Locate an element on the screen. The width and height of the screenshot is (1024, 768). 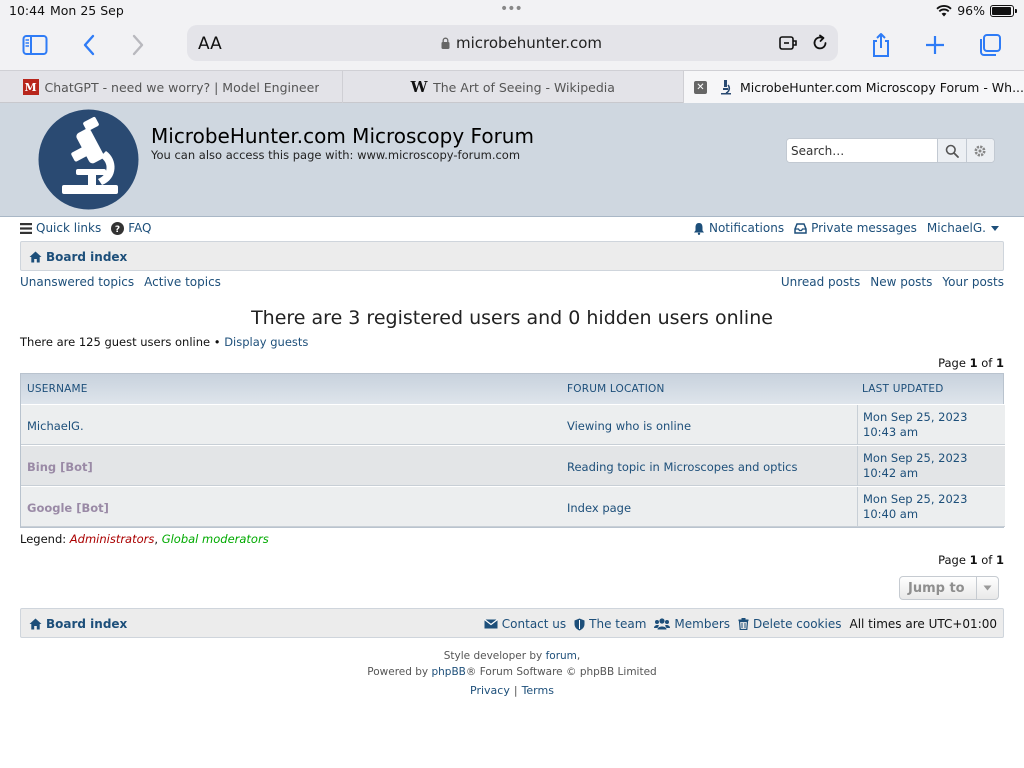
notifications-link: Notifications is located at coordinates (738, 228).